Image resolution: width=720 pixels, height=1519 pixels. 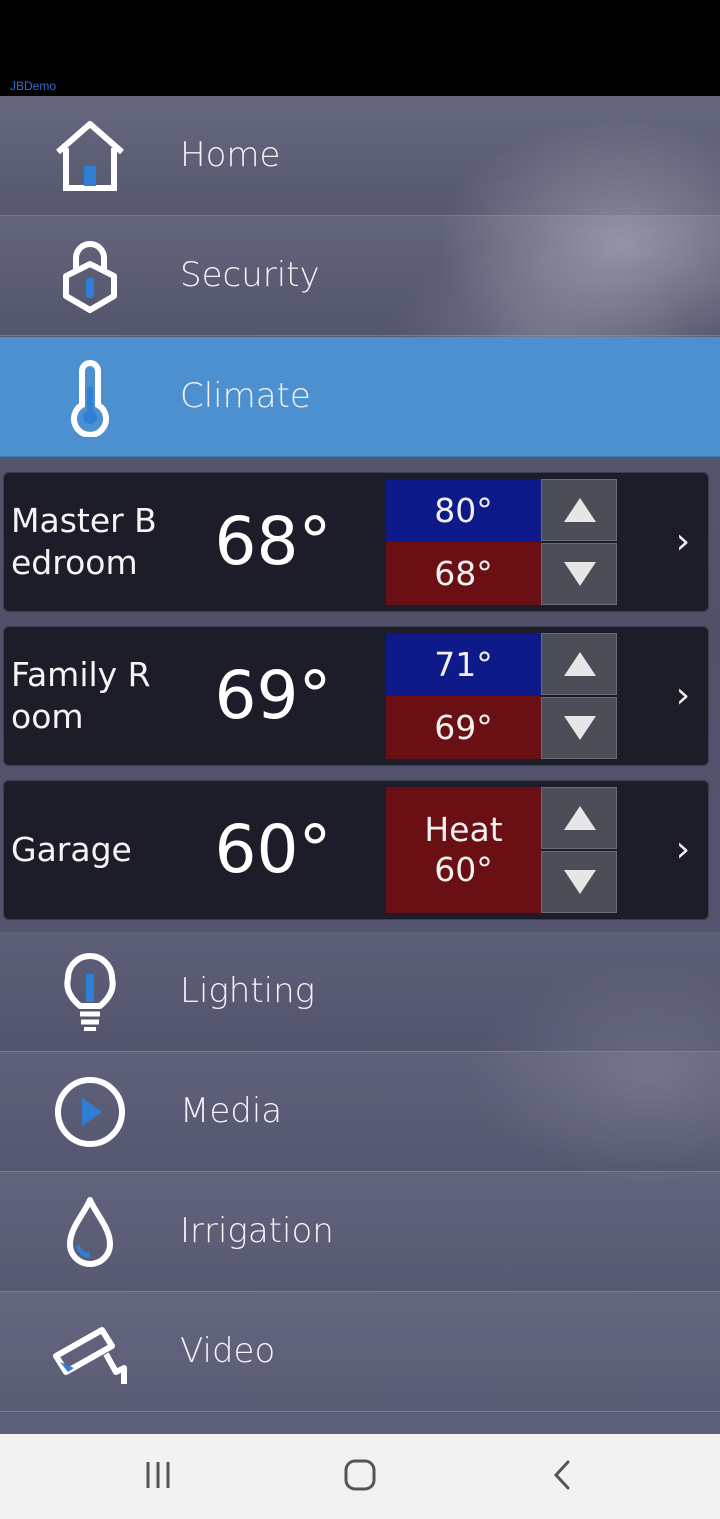 I want to click on nav-label-security: Security, so click(x=250, y=275).